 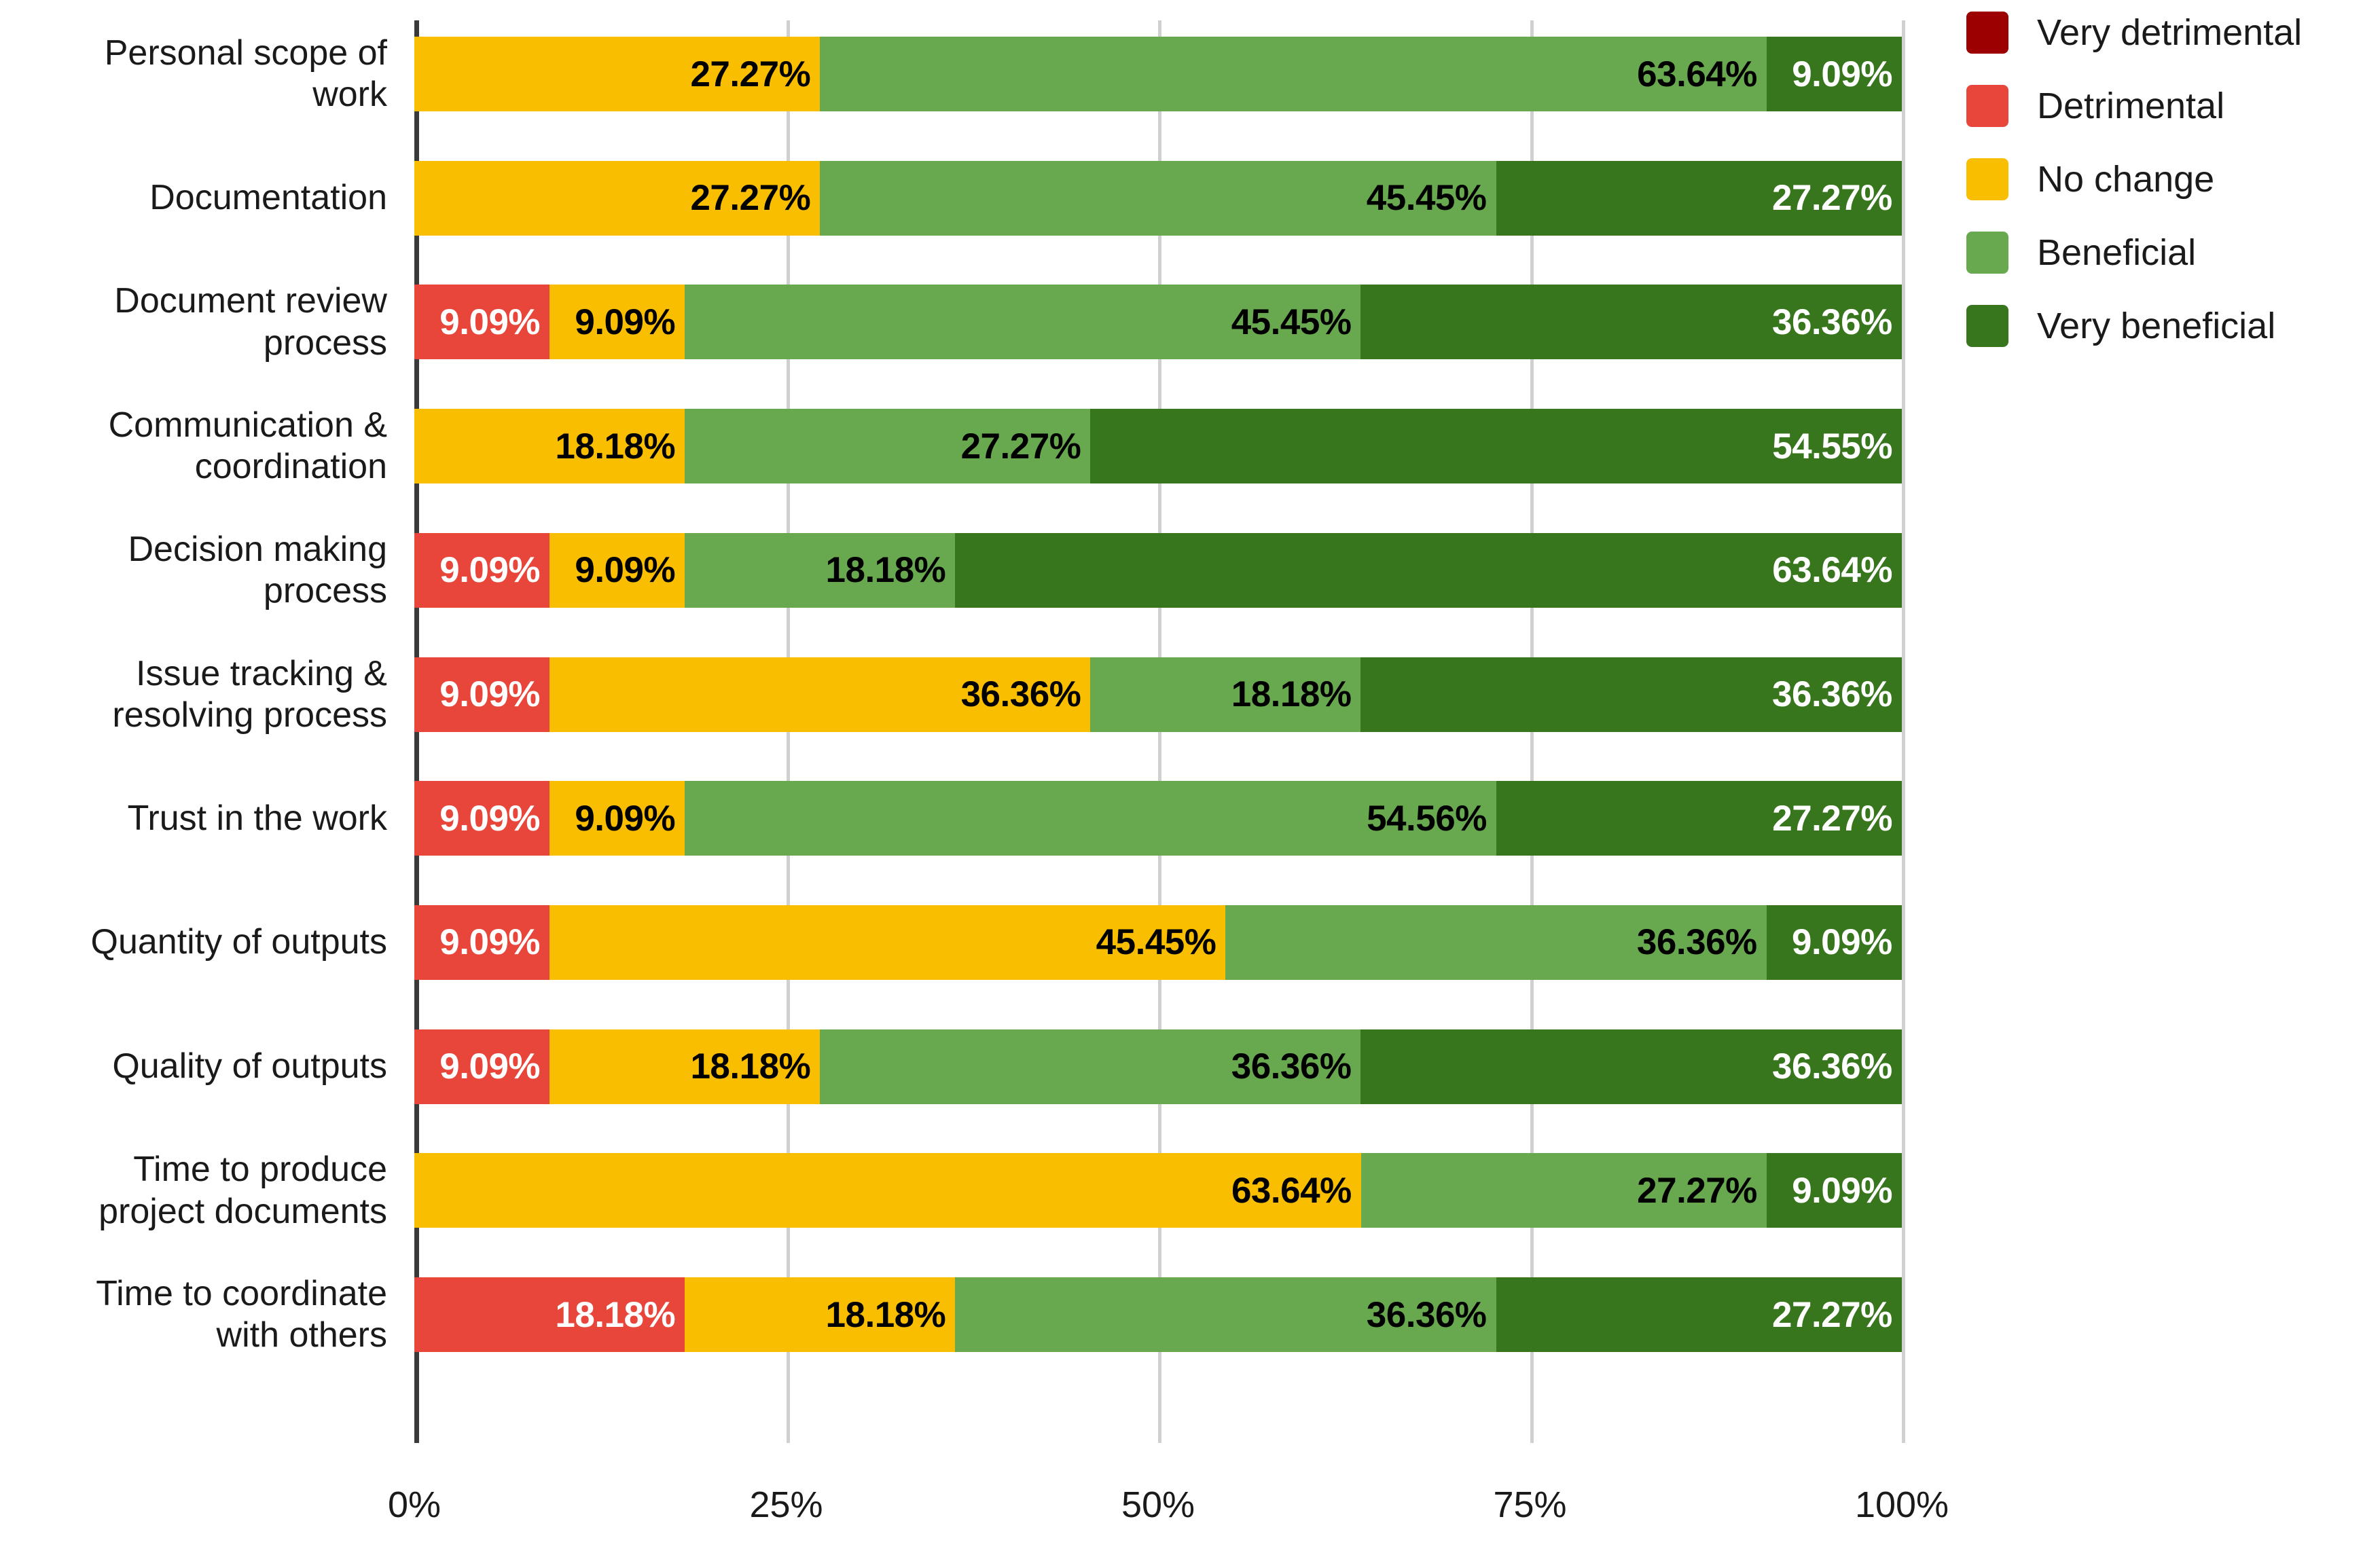 I want to click on category-label: Trust in the work, so click(x=257, y=818).